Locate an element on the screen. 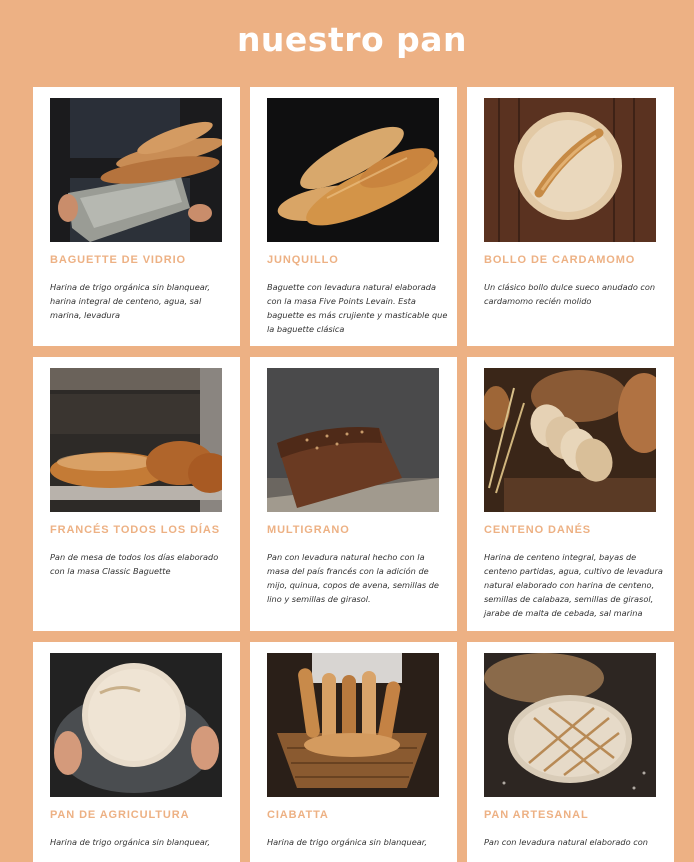 This screenshot has height=862, width=694. page-title: nuestro pan is located at coordinates (352, 39).